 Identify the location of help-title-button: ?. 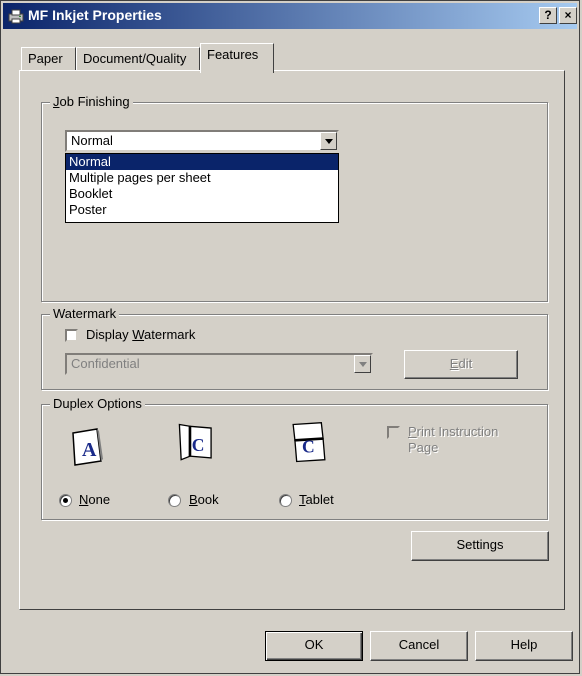
(548, 15).